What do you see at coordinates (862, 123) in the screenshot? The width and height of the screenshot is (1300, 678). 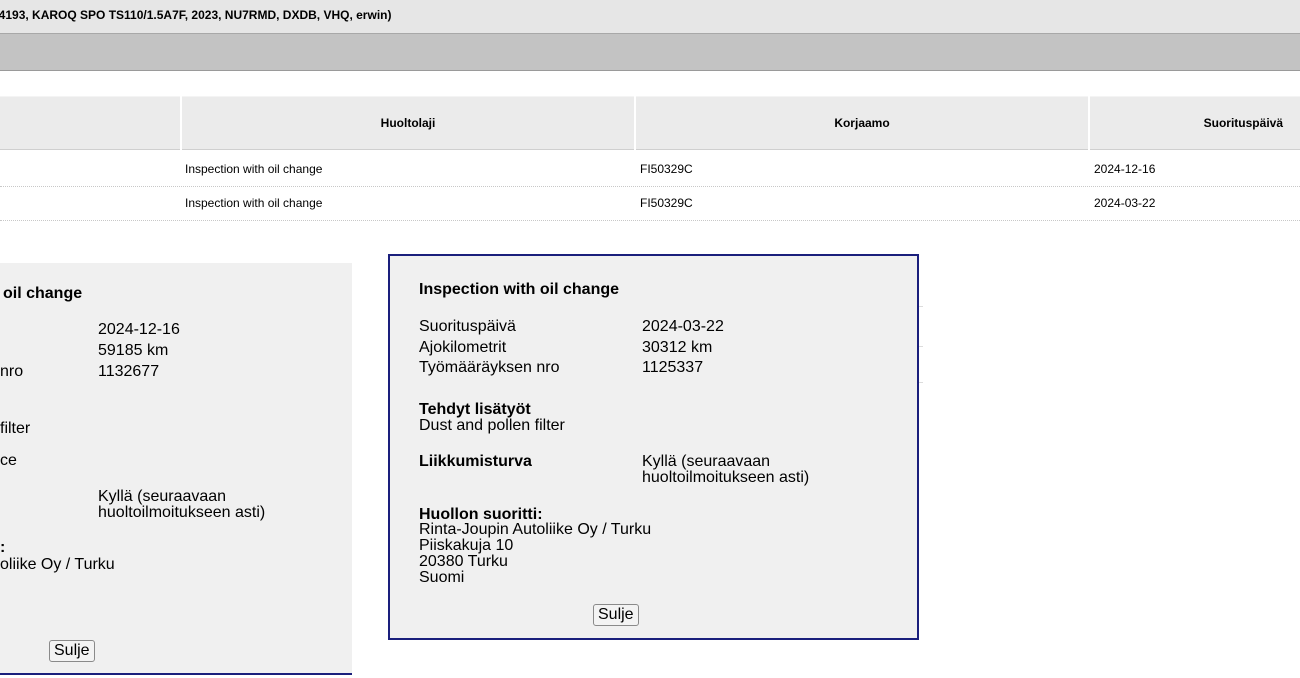 I see `column-header-korjaamo: Korjaamo` at bounding box center [862, 123].